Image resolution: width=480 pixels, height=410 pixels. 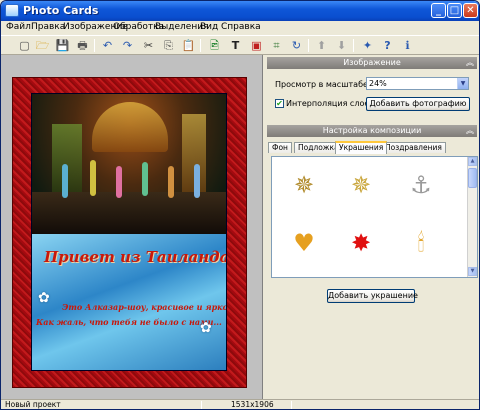 What do you see at coordinates (321, 84) in the screenshot?
I see `zoom-label: Просмотр в масштабе` at bounding box center [321, 84].